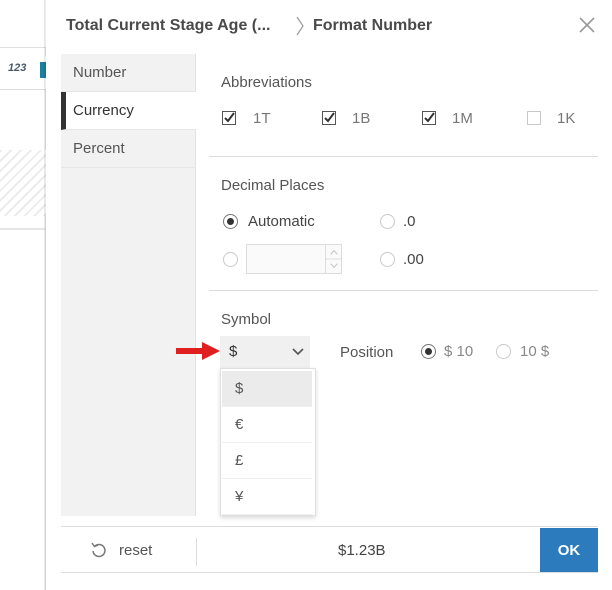 This screenshot has height=590, width=612. What do you see at coordinates (17, 68) in the screenshot?
I see `number-type-badge: 123` at bounding box center [17, 68].